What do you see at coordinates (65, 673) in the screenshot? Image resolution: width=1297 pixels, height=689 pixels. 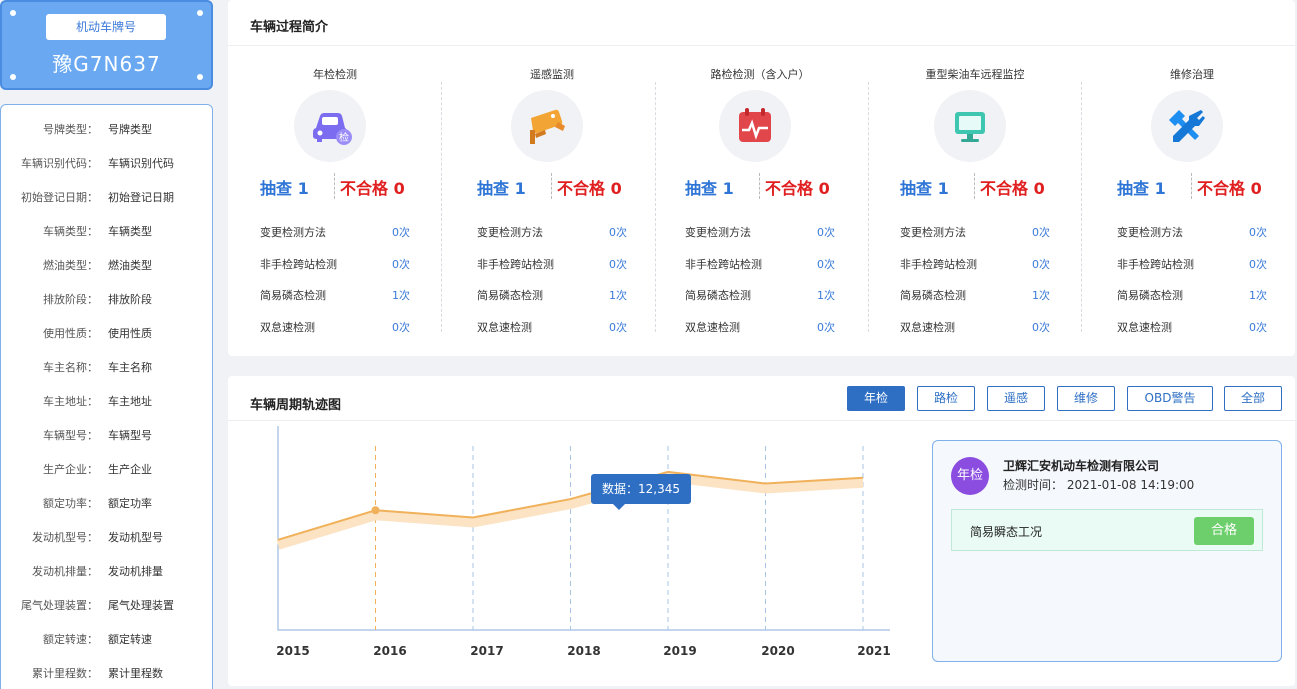 I see `info-key: 累计里程数：` at bounding box center [65, 673].